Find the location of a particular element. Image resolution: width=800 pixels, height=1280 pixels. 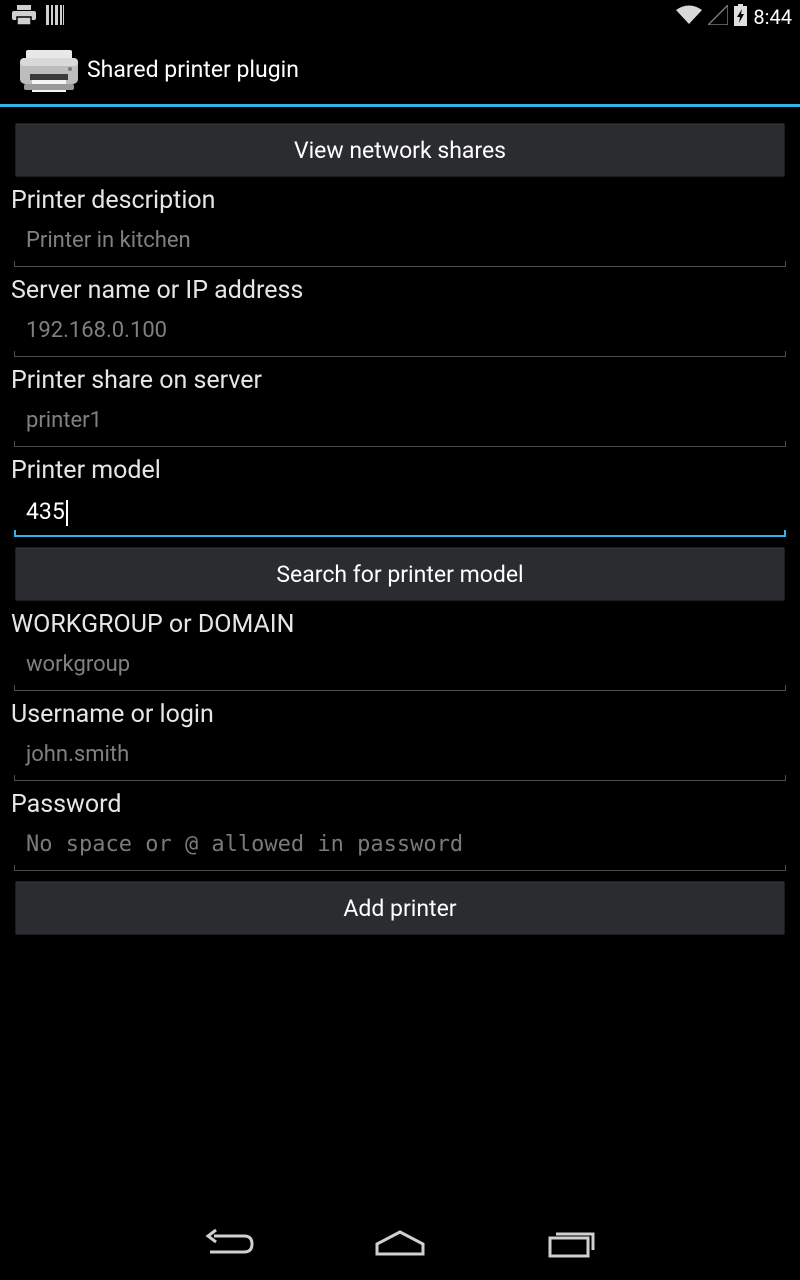

search-printer-model-button: Search for printer model is located at coordinates (400, 574).